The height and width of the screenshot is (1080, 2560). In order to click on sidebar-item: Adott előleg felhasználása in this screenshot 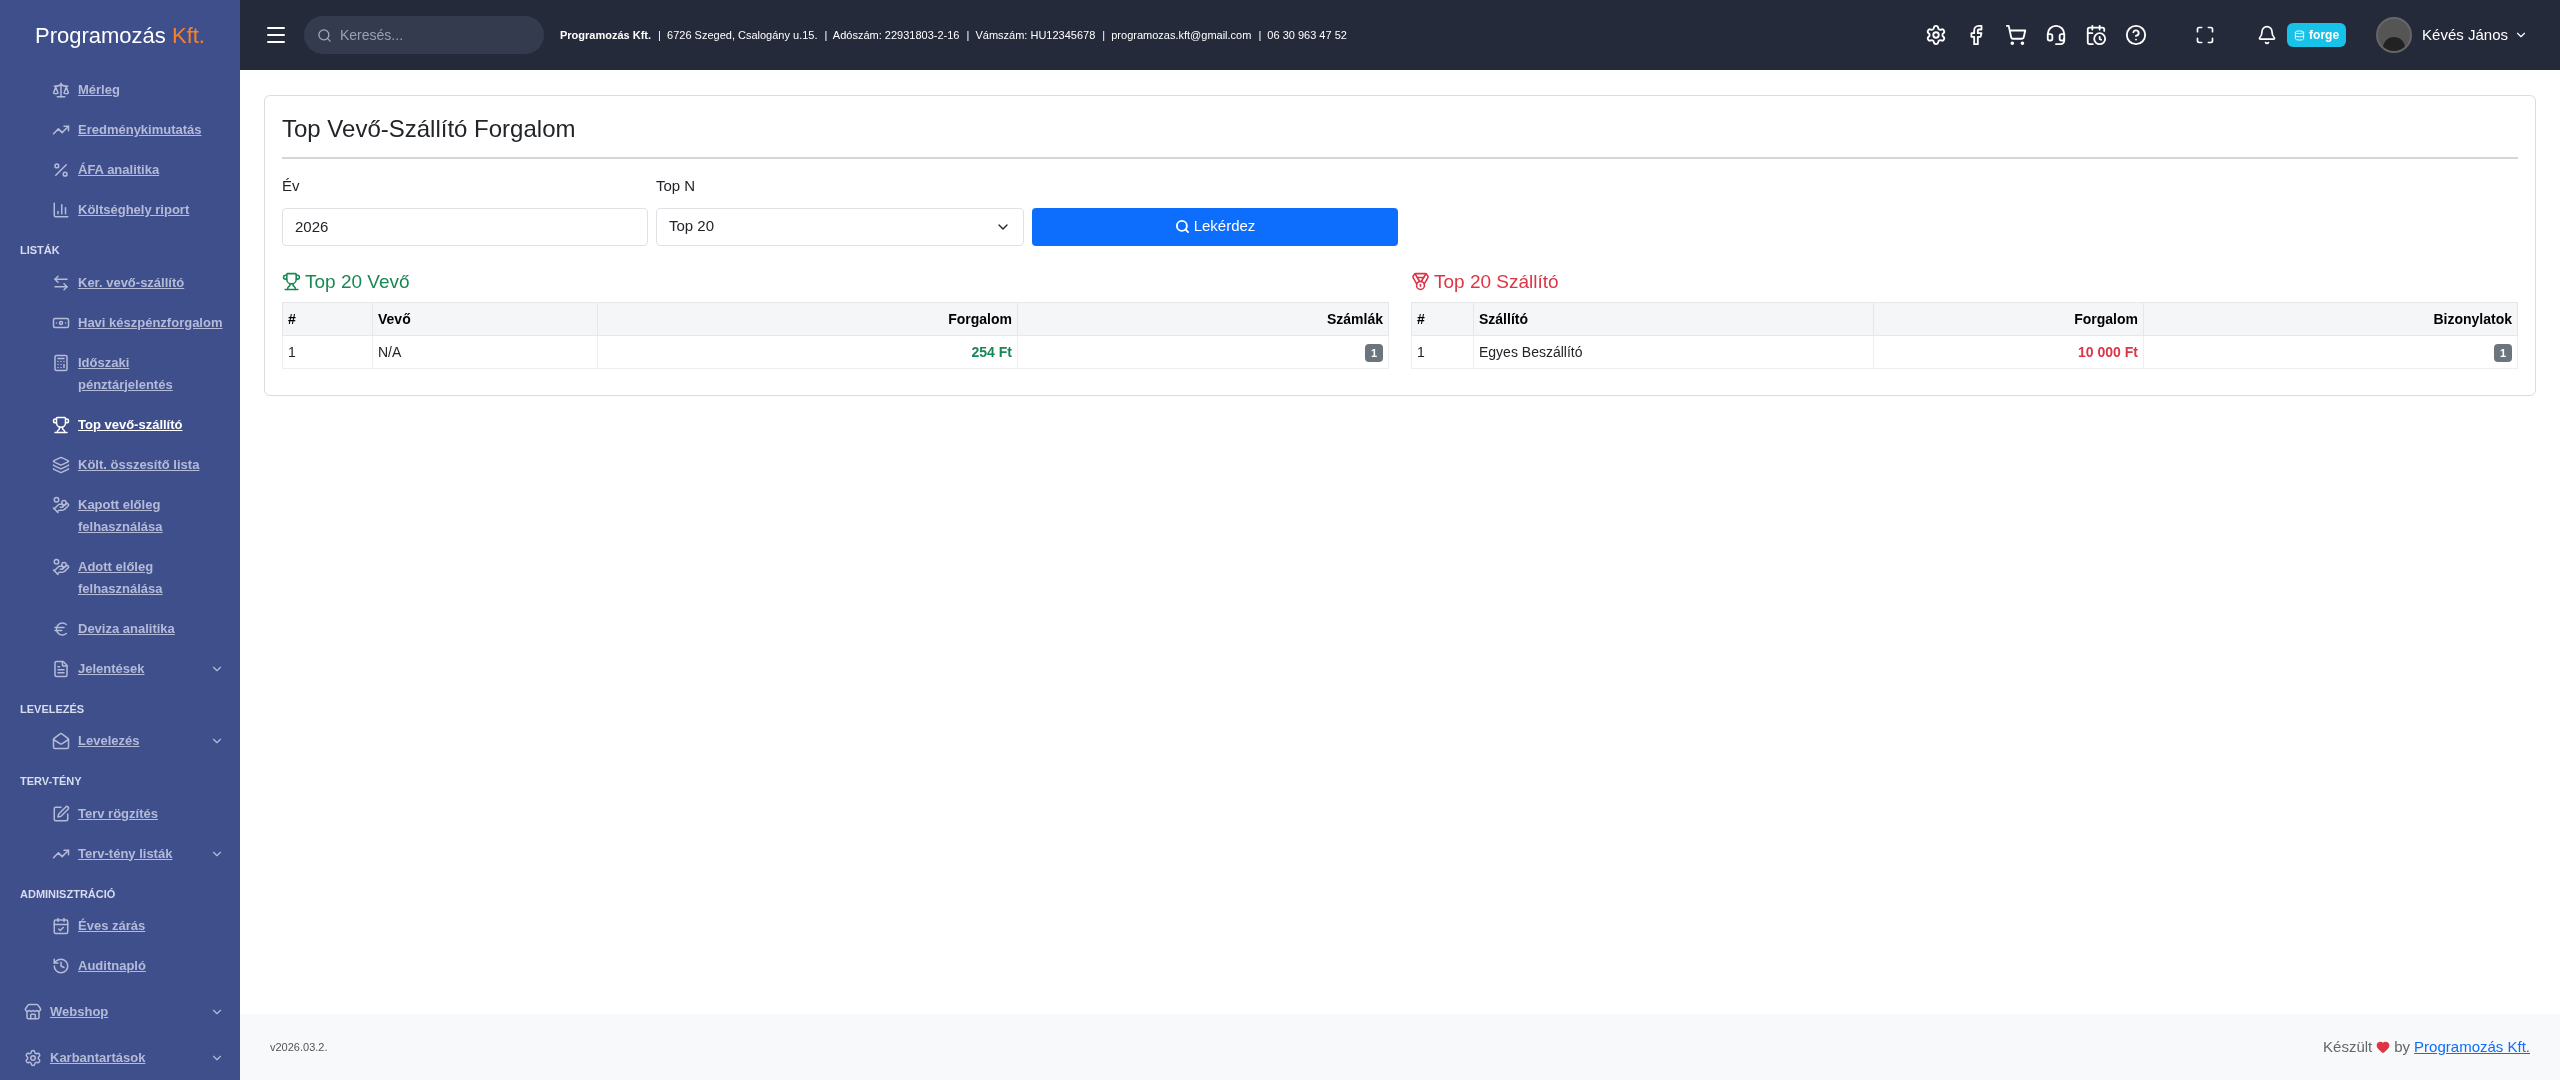, I will do `click(138, 577)`.